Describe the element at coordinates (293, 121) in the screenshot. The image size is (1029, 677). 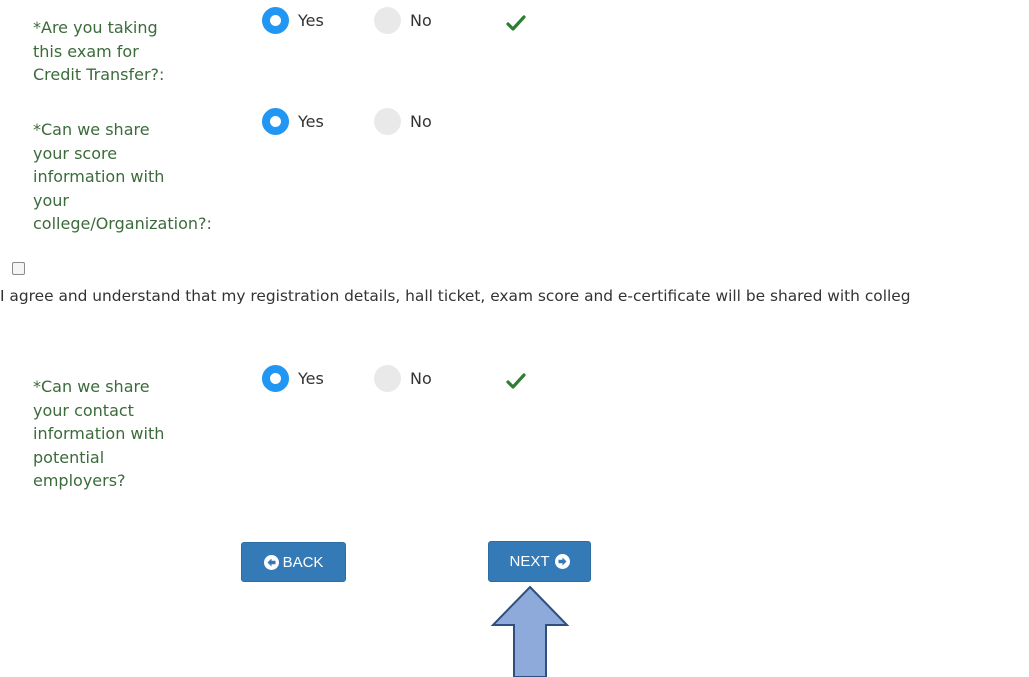
I see `share-score-yes-option: Yes` at that location.